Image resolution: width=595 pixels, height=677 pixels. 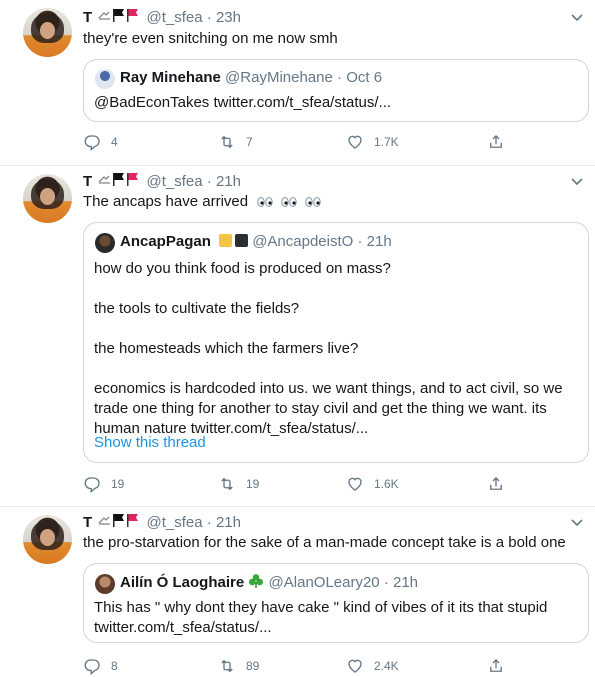 What do you see at coordinates (372, 666) in the screenshot?
I see `like-button: 2.4K` at bounding box center [372, 666].